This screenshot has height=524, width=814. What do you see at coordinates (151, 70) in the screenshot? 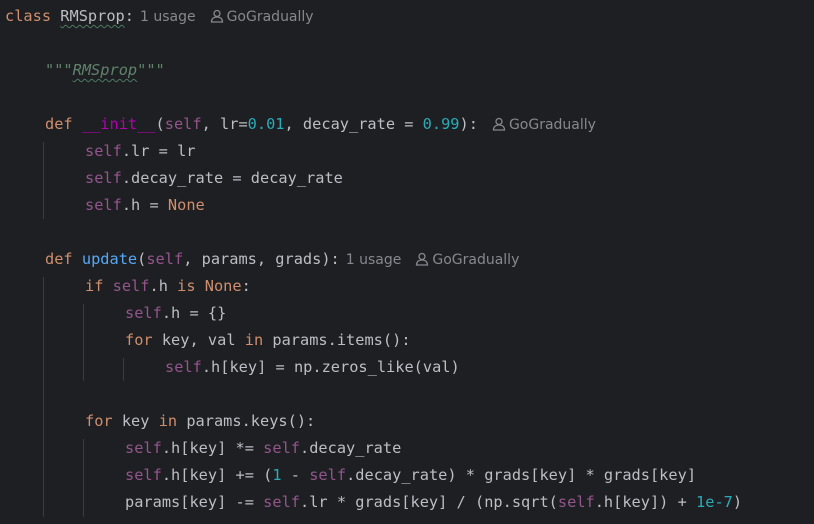
I see `docstring-close: """` at bounding box center [151, 70].